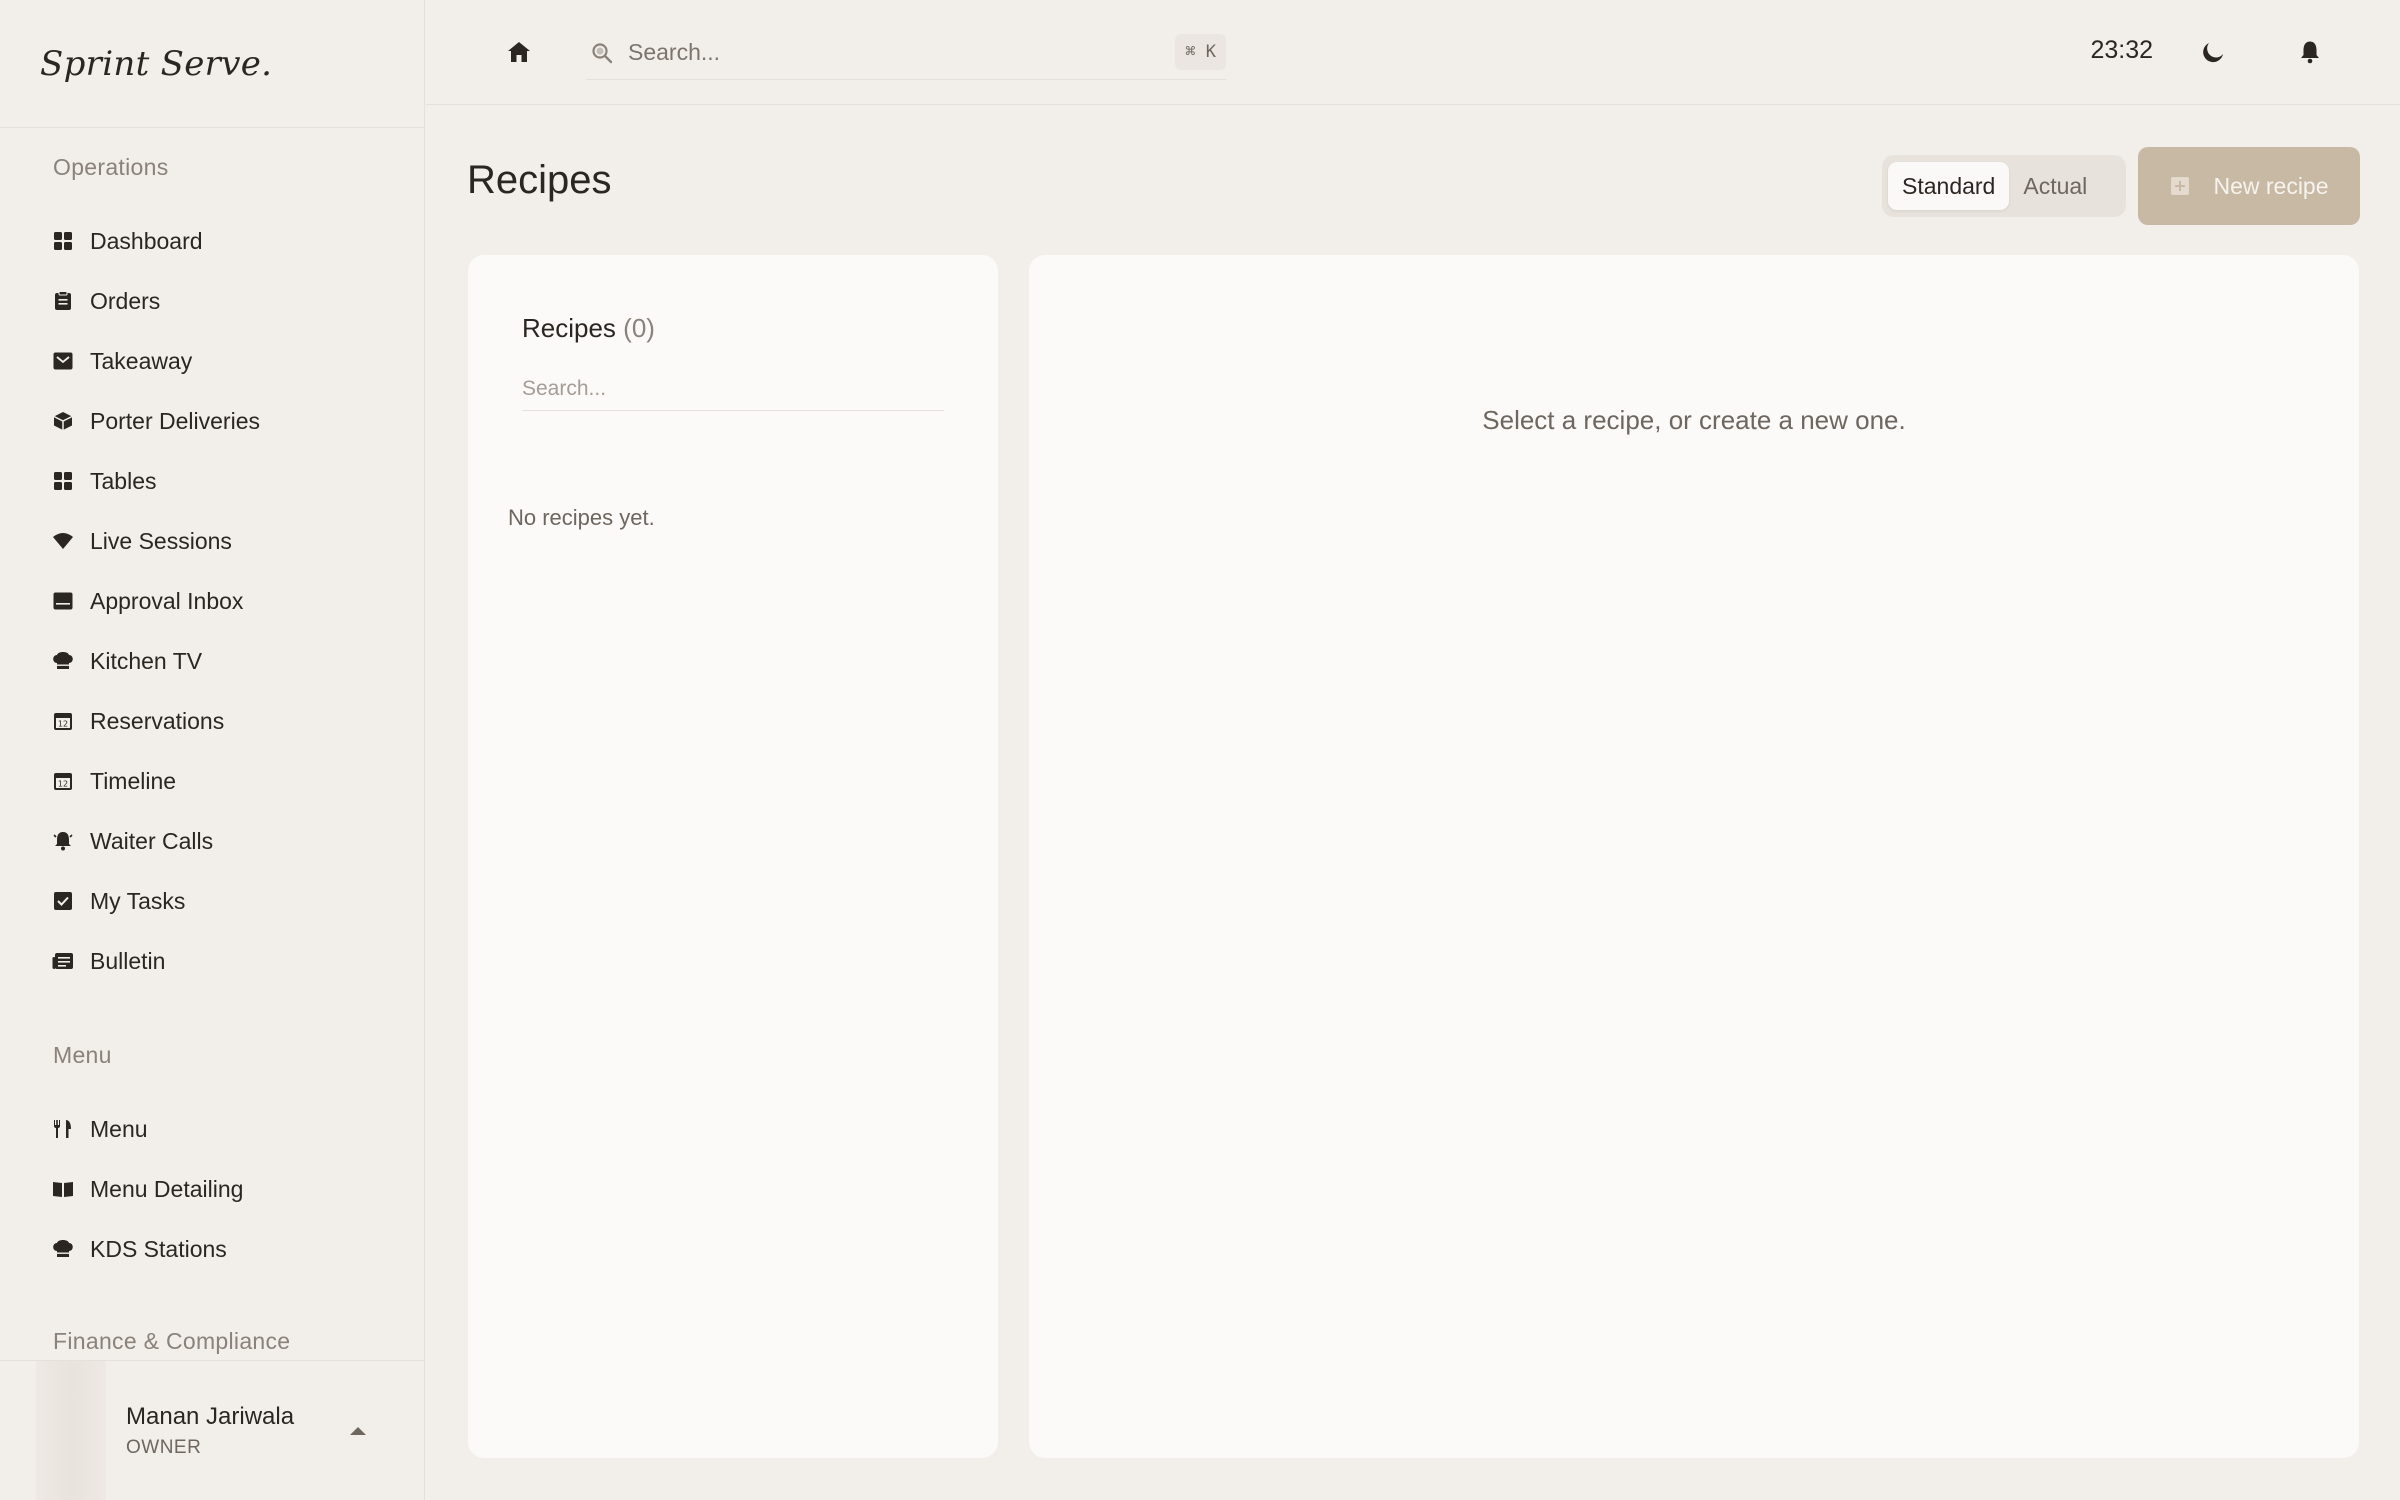 The width and height of the screenshot is (2400, 1500). What do you see at coordinates (2271, 185) in the screenshot?
I see `new-recipe-label: New recipe` at bounding box center [2271, 185].